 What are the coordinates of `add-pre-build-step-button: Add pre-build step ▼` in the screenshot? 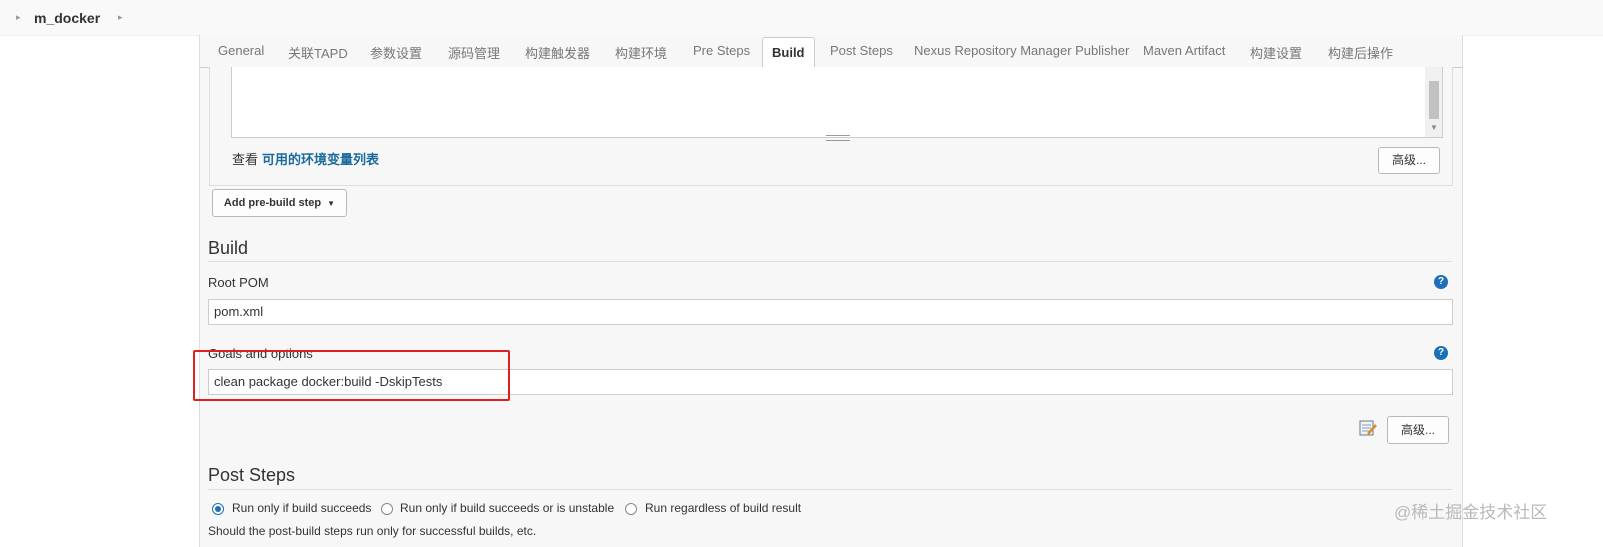 It's located at (279, 203).